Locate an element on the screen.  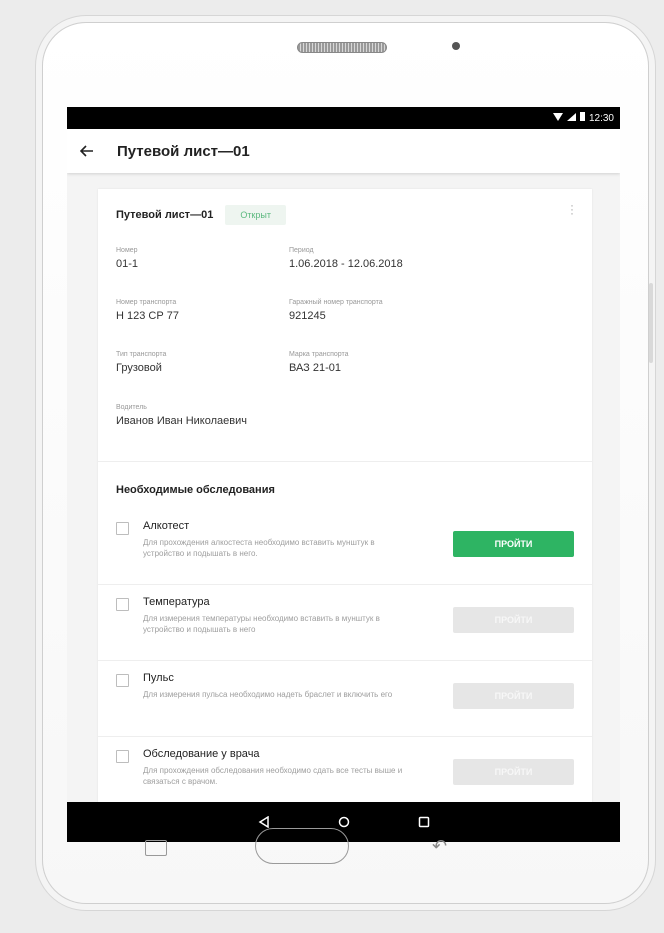
field-transport-brand: Марка транспорта ВАЗ 21-01 is located at coordinates (319, 362).